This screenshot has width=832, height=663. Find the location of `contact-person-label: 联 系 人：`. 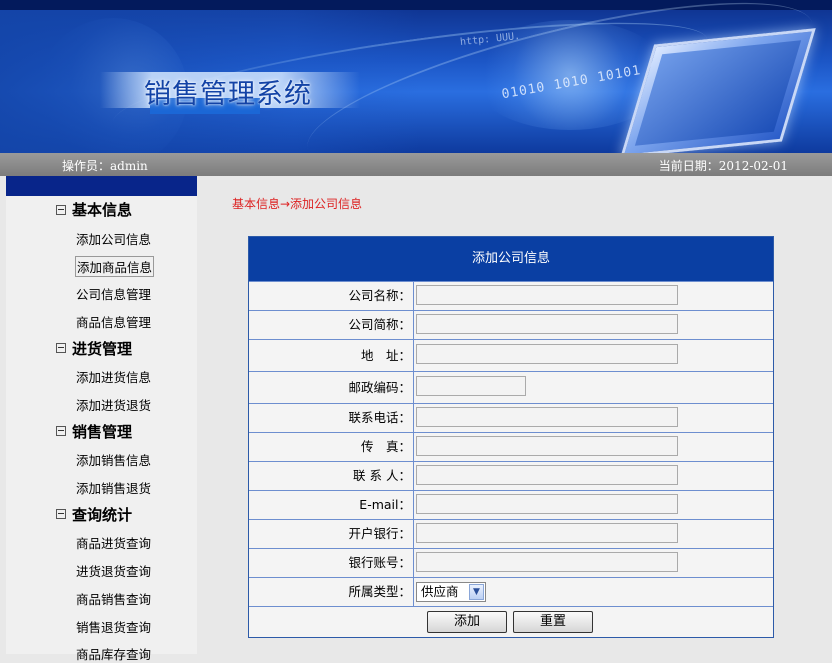

contact-person-label: 联 系 人： is located at coordinates (331, 476).